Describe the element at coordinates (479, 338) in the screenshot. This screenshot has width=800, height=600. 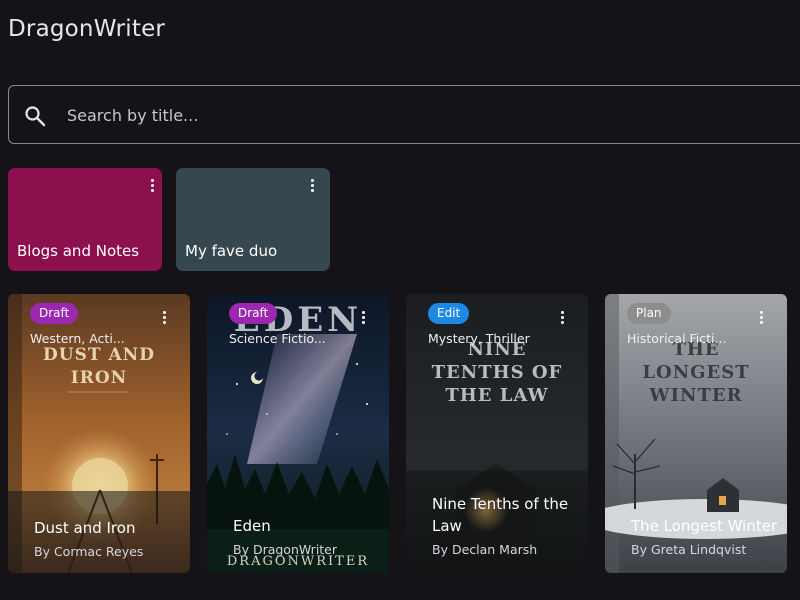
I see `book-genre: Mystery, Thriller` at that location.